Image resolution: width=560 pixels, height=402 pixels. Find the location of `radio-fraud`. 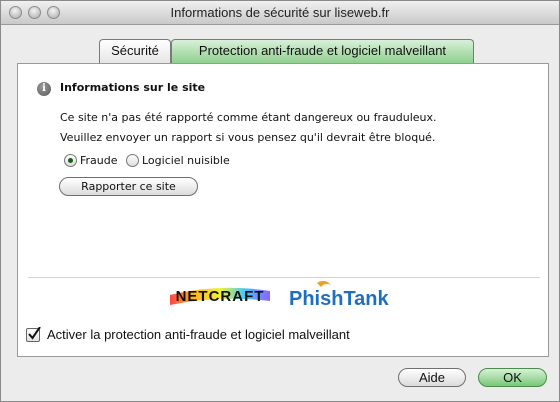

radio-fraud is located at coordinates (70, 160).